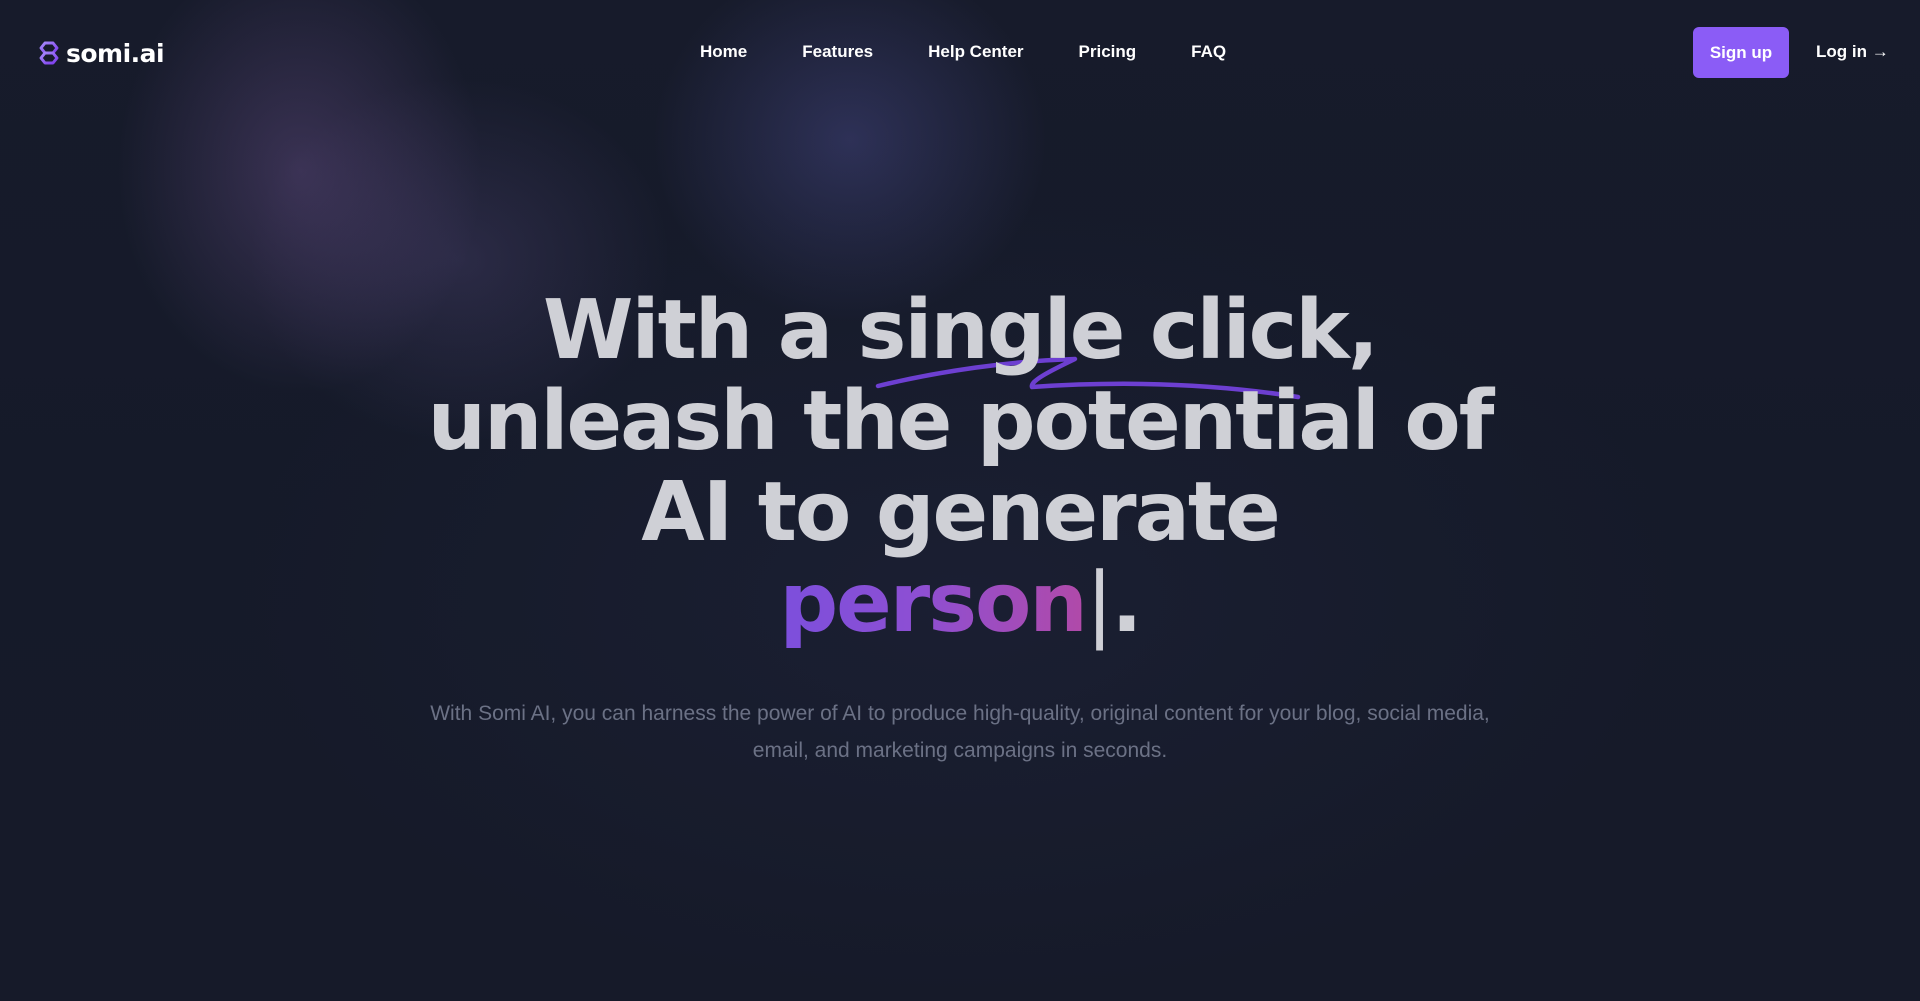 The image size is (1920, 1001). What do you see at coordinates (1099, 603) in the screenshot?
I see `typing-cursor: |` at bounding box center [1099, 603].